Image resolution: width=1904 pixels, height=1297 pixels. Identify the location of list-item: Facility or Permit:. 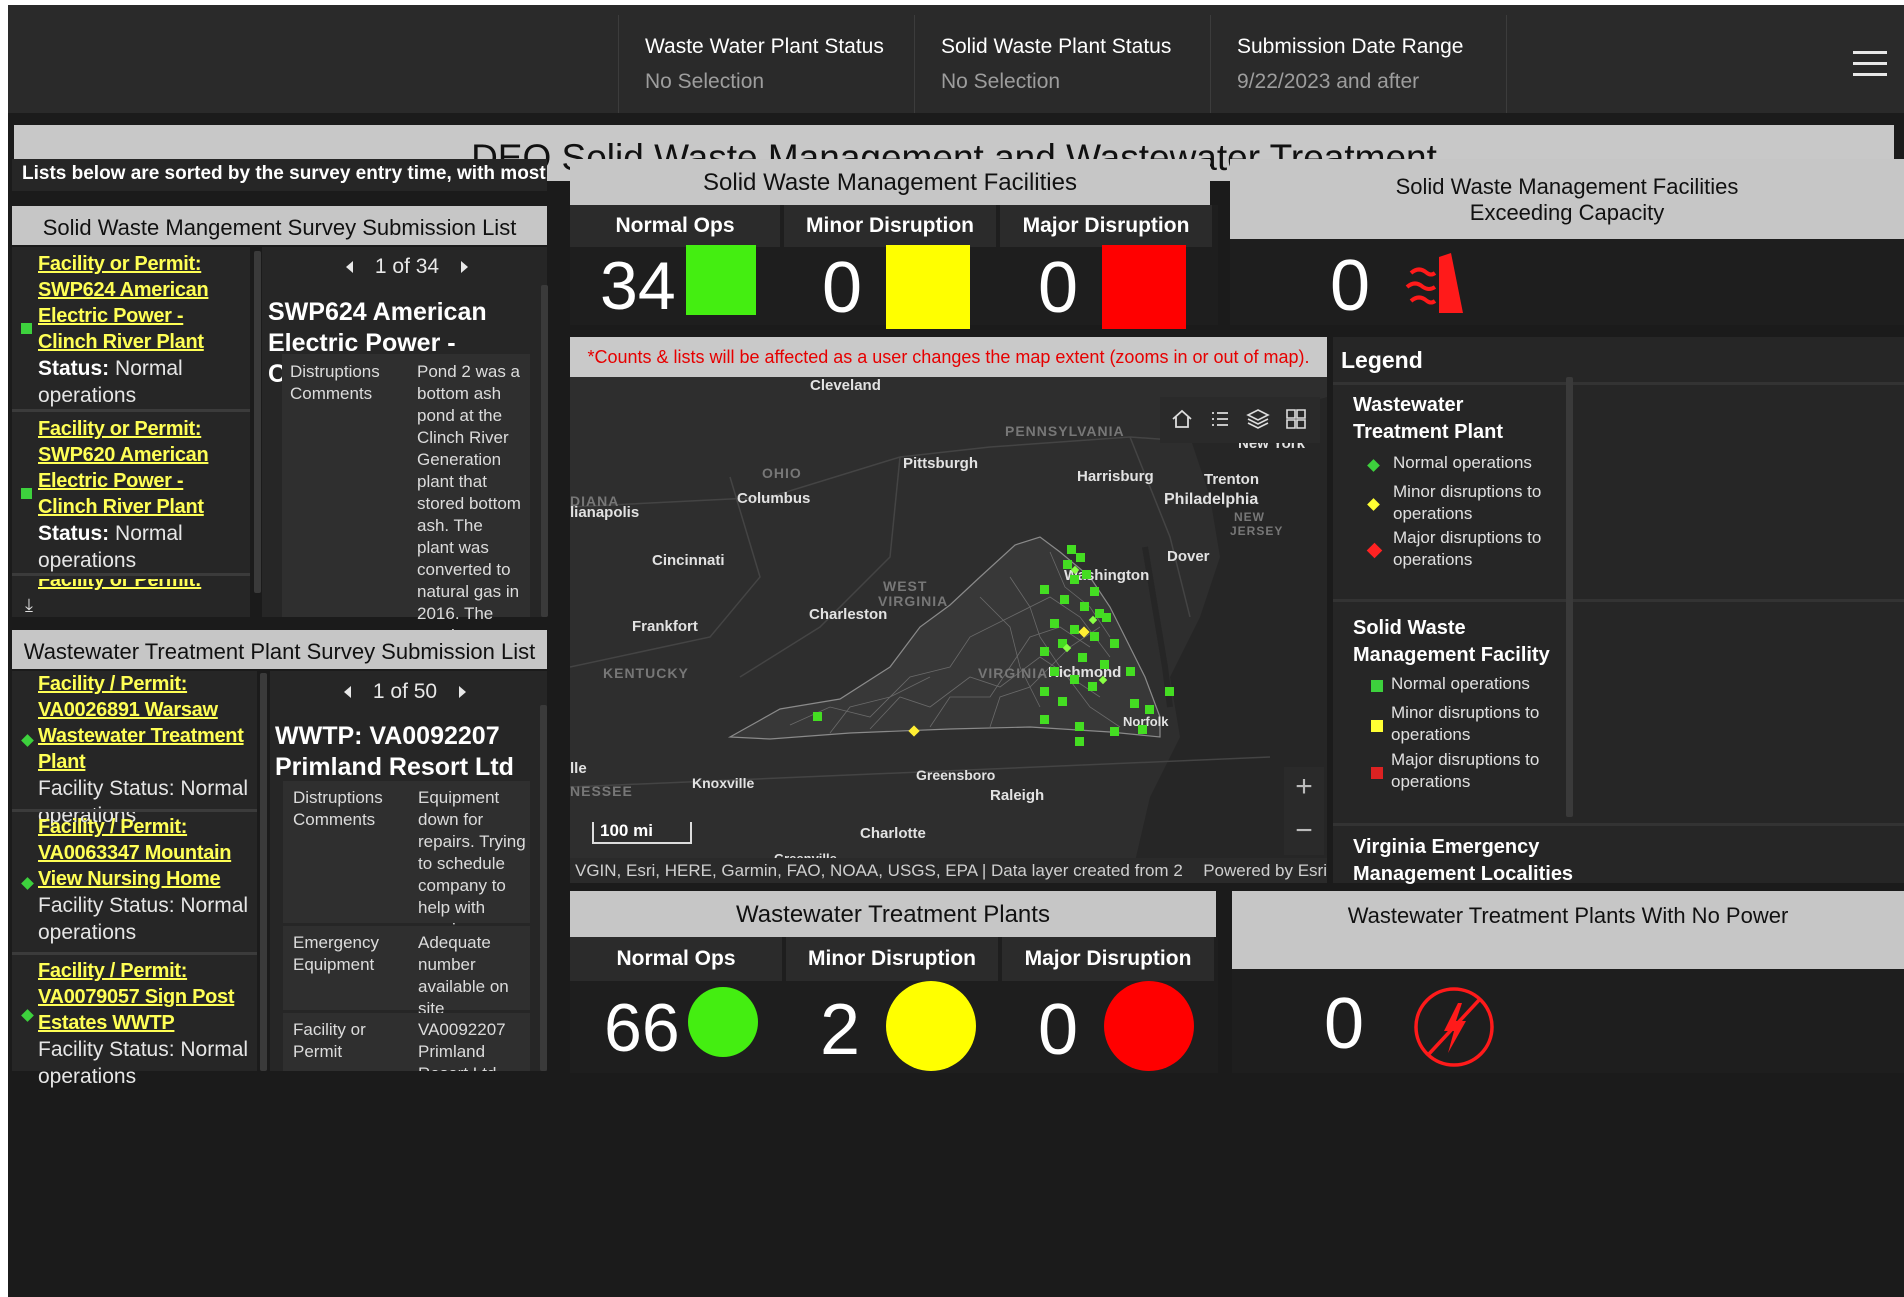
(141, 585).